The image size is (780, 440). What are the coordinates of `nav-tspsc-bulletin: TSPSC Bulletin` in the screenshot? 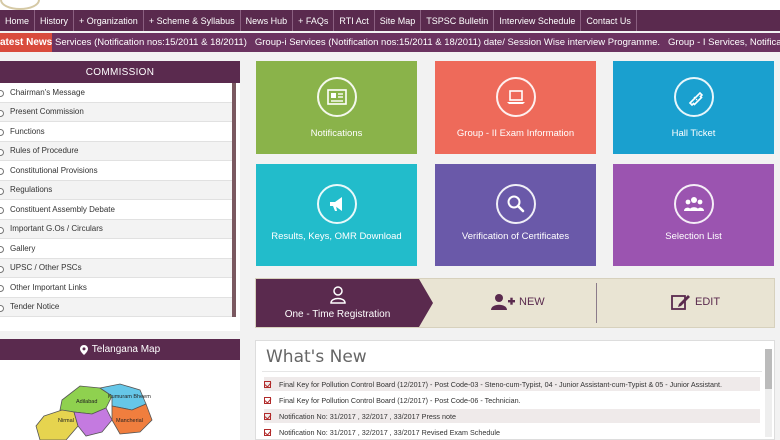 It's located at (458, 20).